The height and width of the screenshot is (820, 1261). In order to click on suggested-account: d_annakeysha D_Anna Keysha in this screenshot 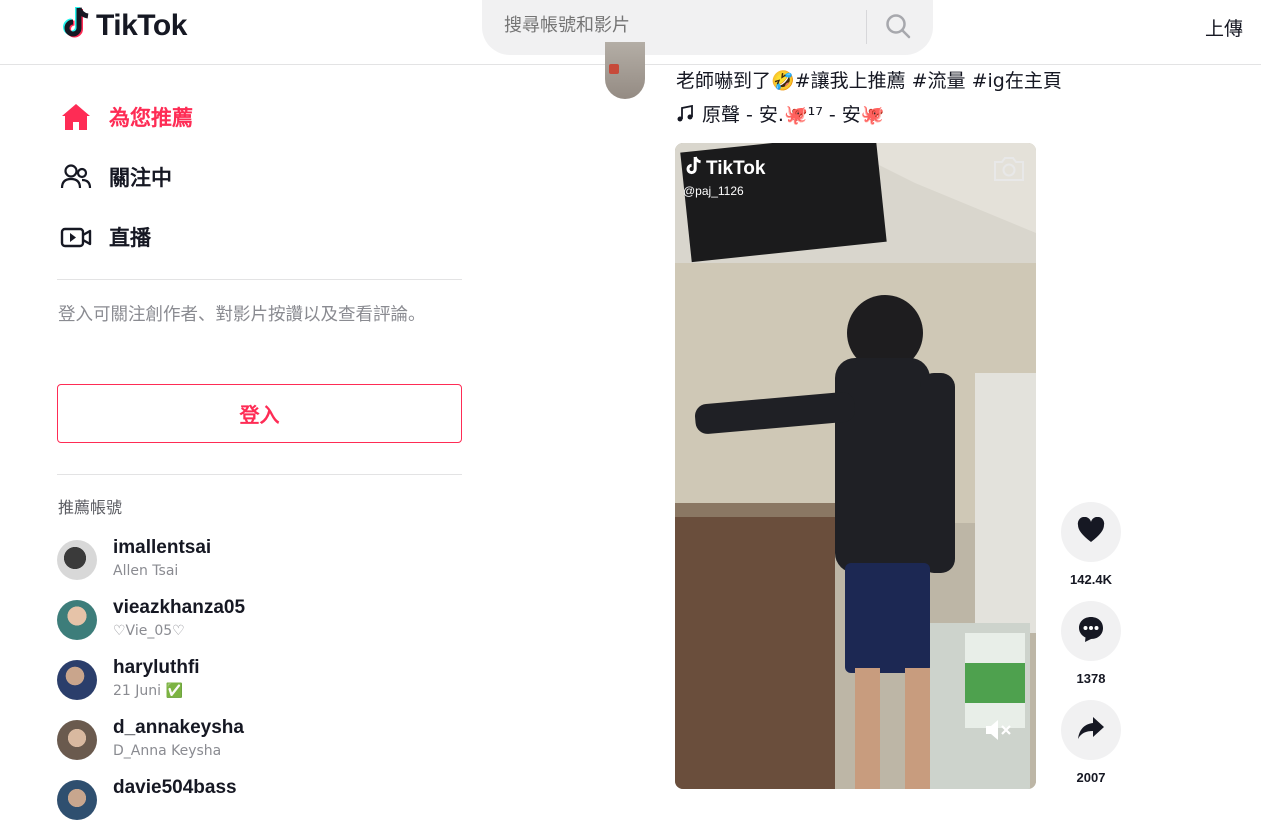, I will do `click(150, 738)`.